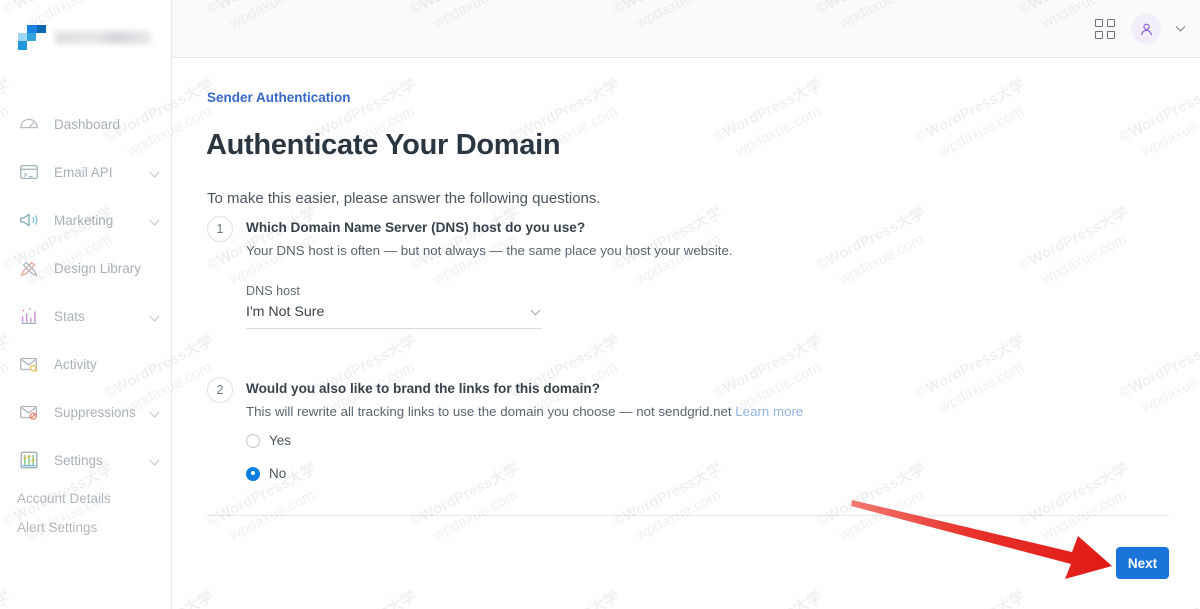 This screenshot has width=1200, height=609. What do you see at coordinates (29, 460) in the screenshot?
I see `sliders-icon` at bounding box center [29, 460].